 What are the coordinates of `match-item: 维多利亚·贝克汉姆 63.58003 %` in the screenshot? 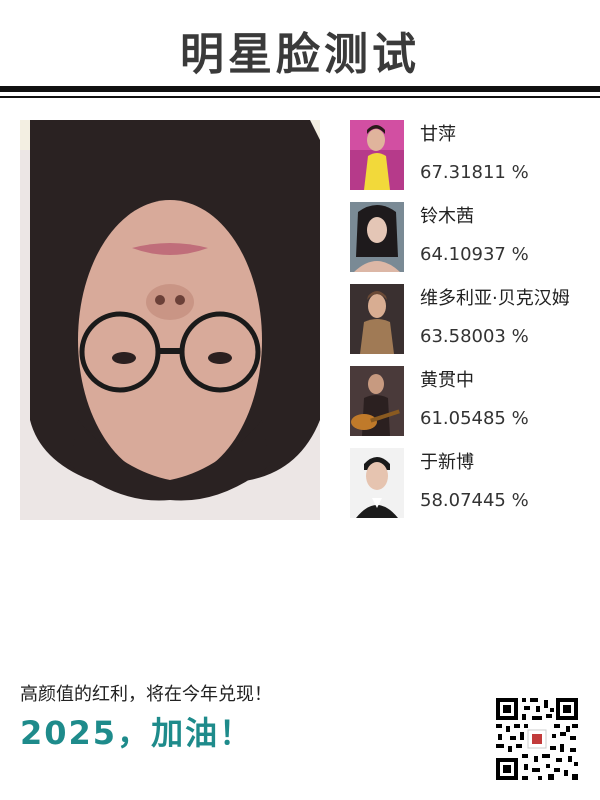 It's located at (475, 320).